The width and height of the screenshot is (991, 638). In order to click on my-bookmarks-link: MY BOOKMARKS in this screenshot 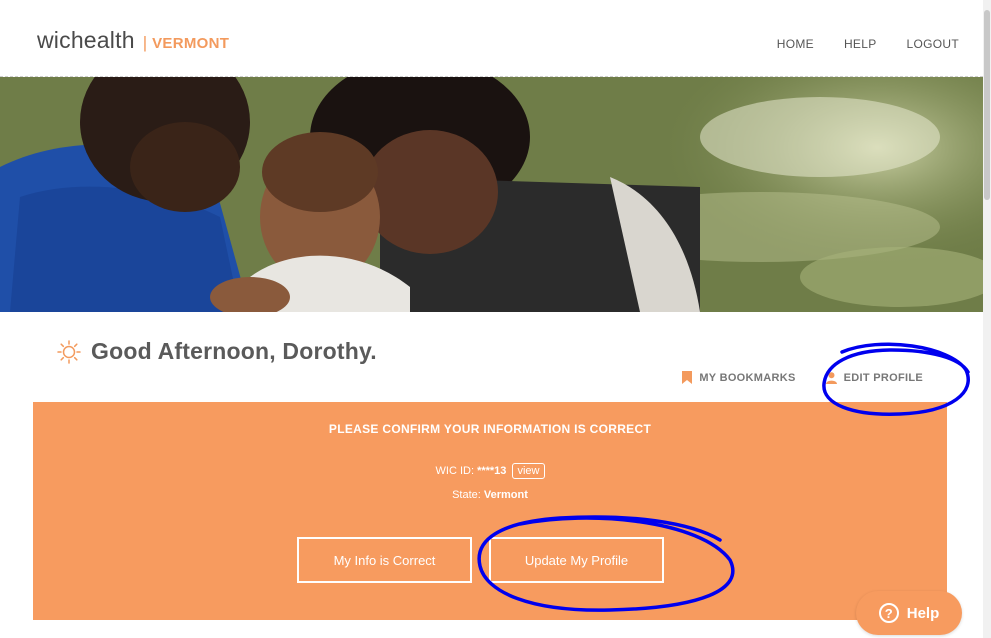, I will do `click(738, 377)`.